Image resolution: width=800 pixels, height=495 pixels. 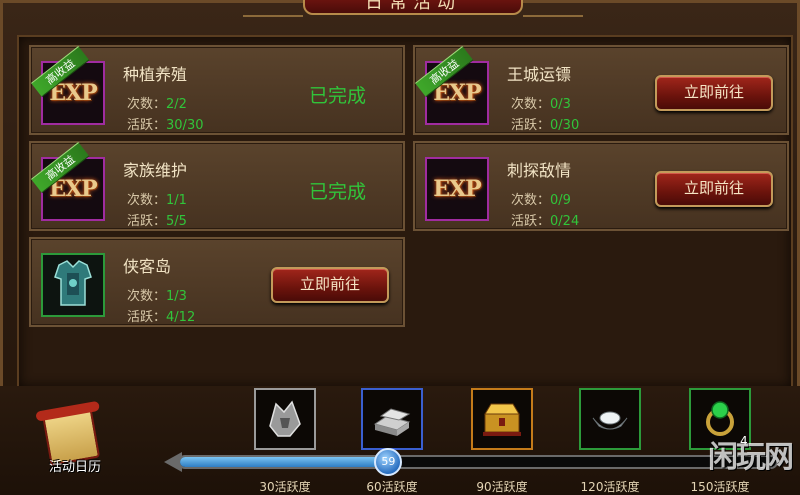 What do you see at coordinates (217, 282) in the screenshot?
I see `activity-card: 侠客岛 次数：1/3 活跃：4/12 立即前往` at bounding box center [217, 282].